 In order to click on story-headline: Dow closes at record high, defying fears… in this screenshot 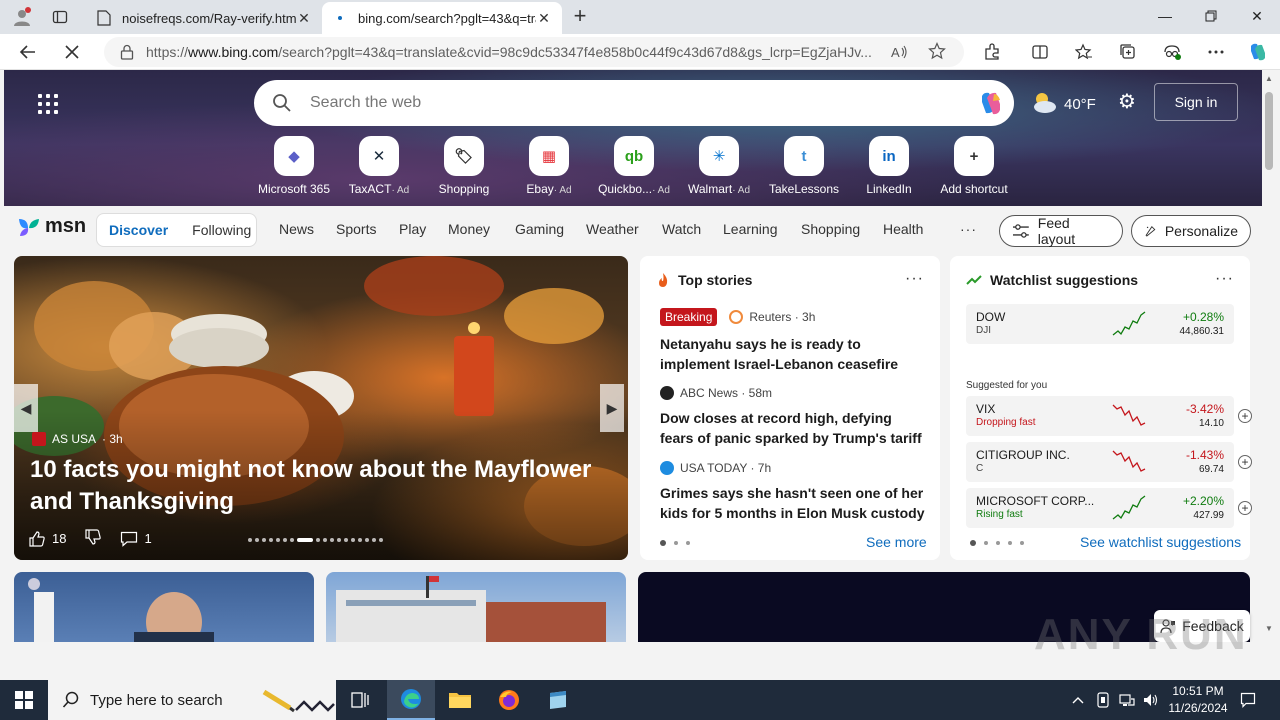, I will do `click(793, 428)`.